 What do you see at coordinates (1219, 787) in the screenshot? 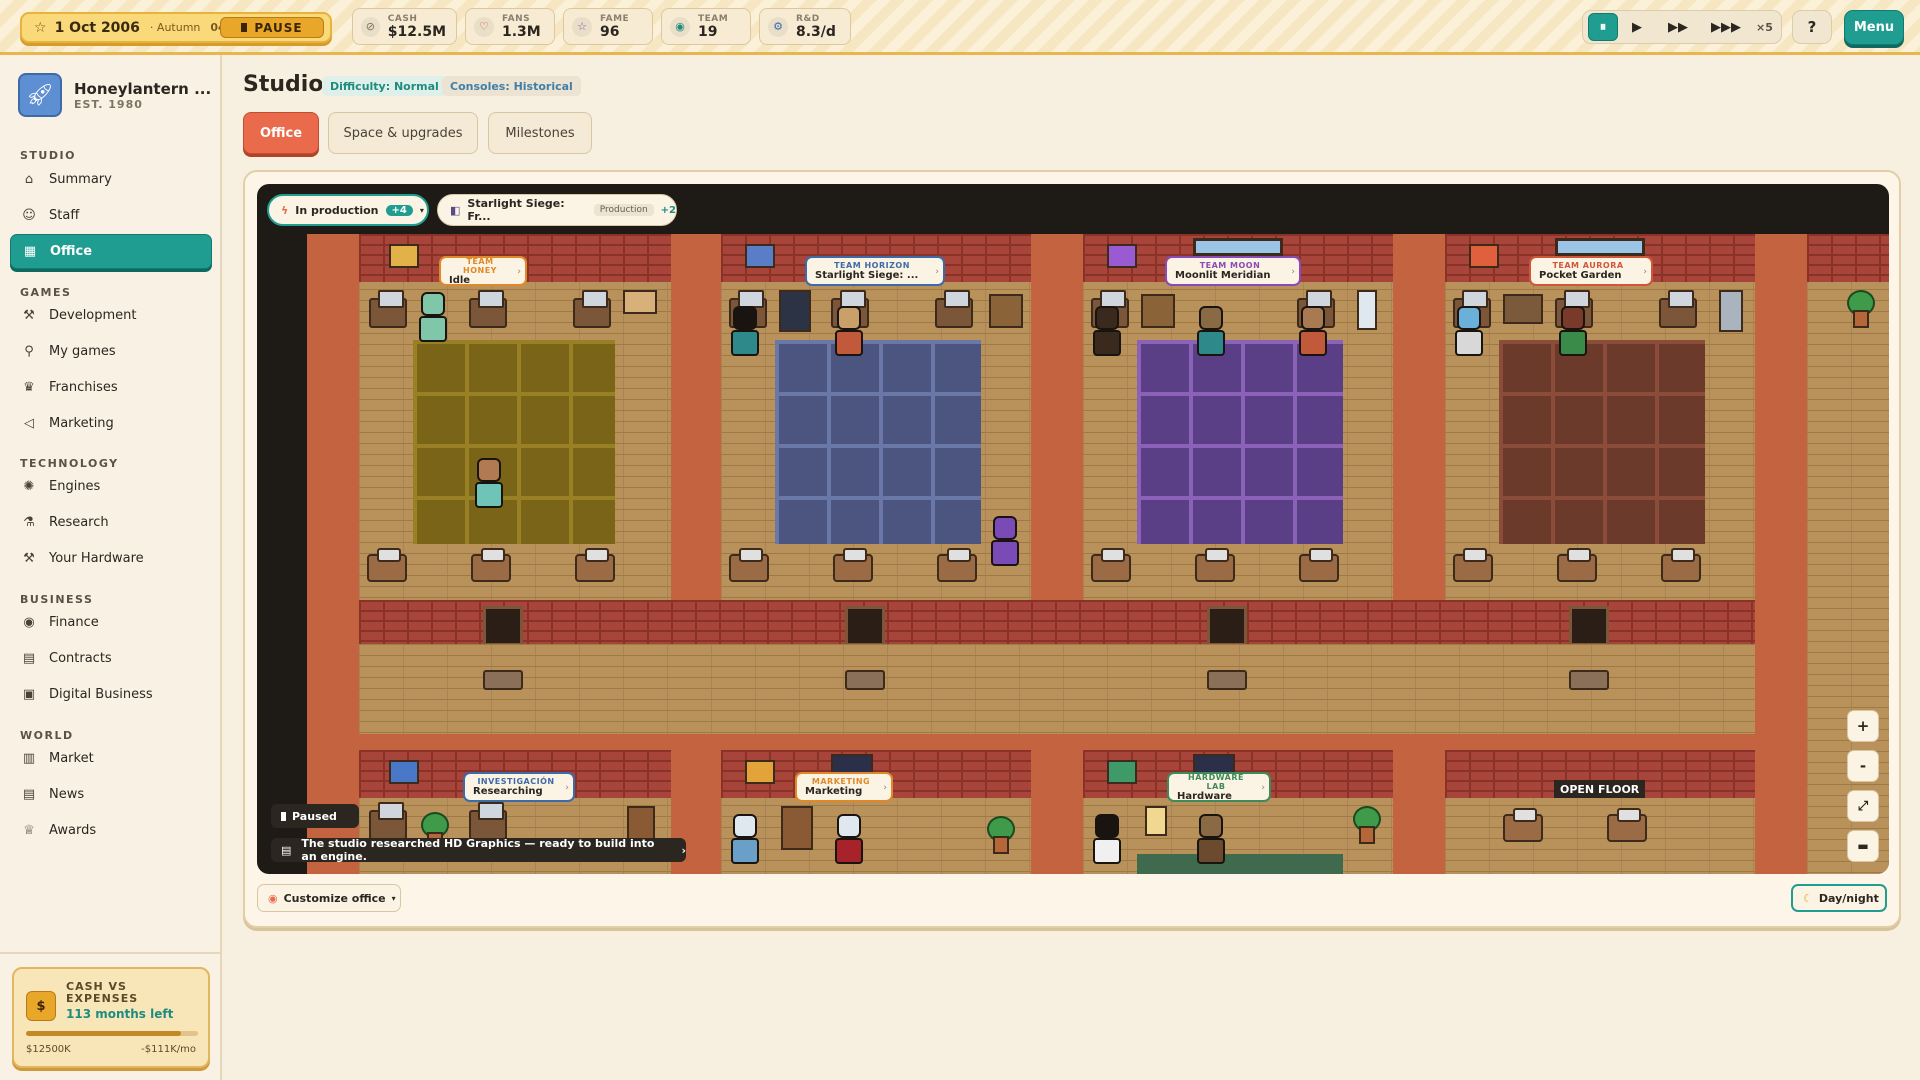
I see `dept-label-hardware-lab: HARDWARE LAB Hardware ›` at bounding box center [1219, 787].